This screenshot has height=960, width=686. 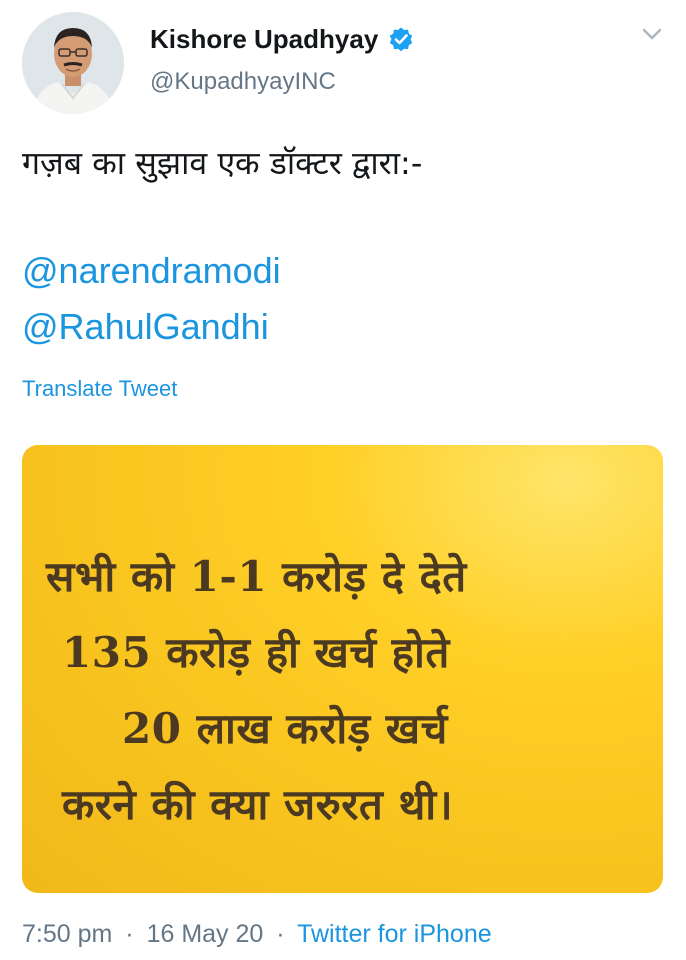 What do you see at coordinates (205, 934) in the screenshot?
I see `tweet-date: 16 May 20` at bounding box center [205, 934].